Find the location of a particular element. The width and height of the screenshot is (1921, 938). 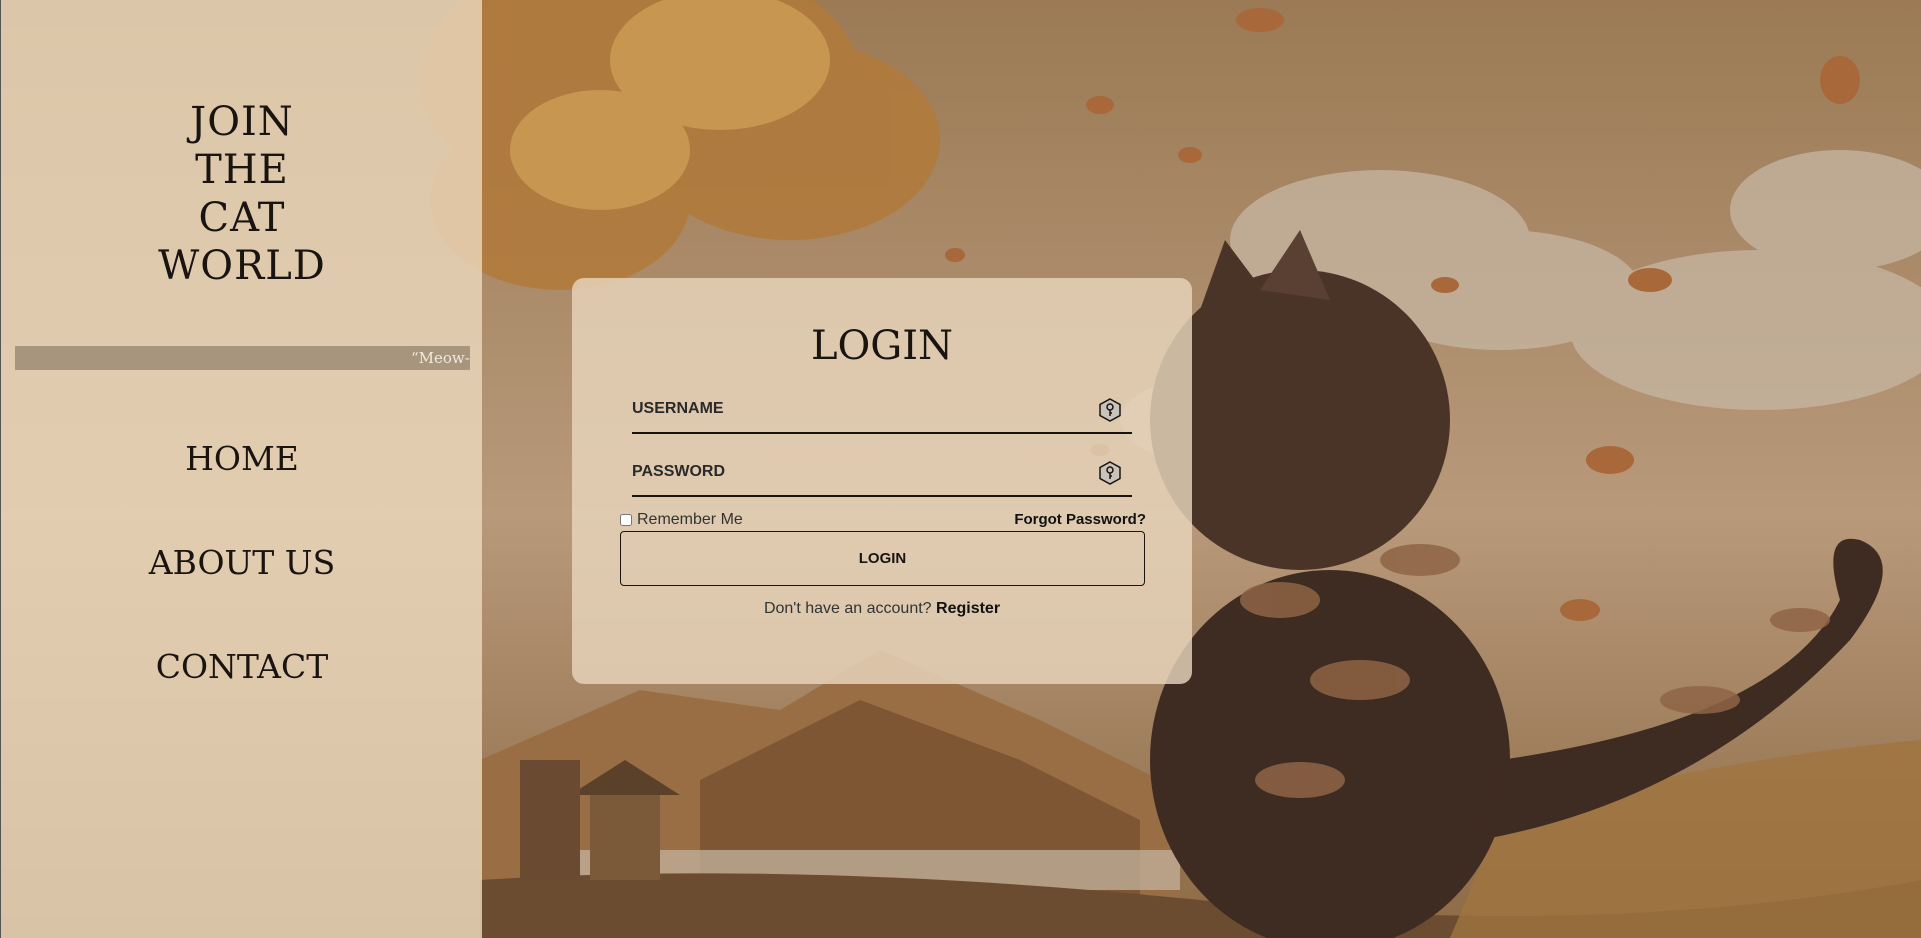

register-link: Register is located at coordinates (968, 608).